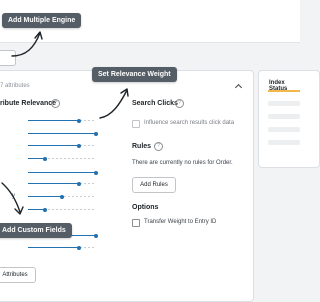 The image size is (320, 302). Describe the element at coordinates (154, 185) in the screenshot. I see `add-rules-button: Add Rules` at that location.